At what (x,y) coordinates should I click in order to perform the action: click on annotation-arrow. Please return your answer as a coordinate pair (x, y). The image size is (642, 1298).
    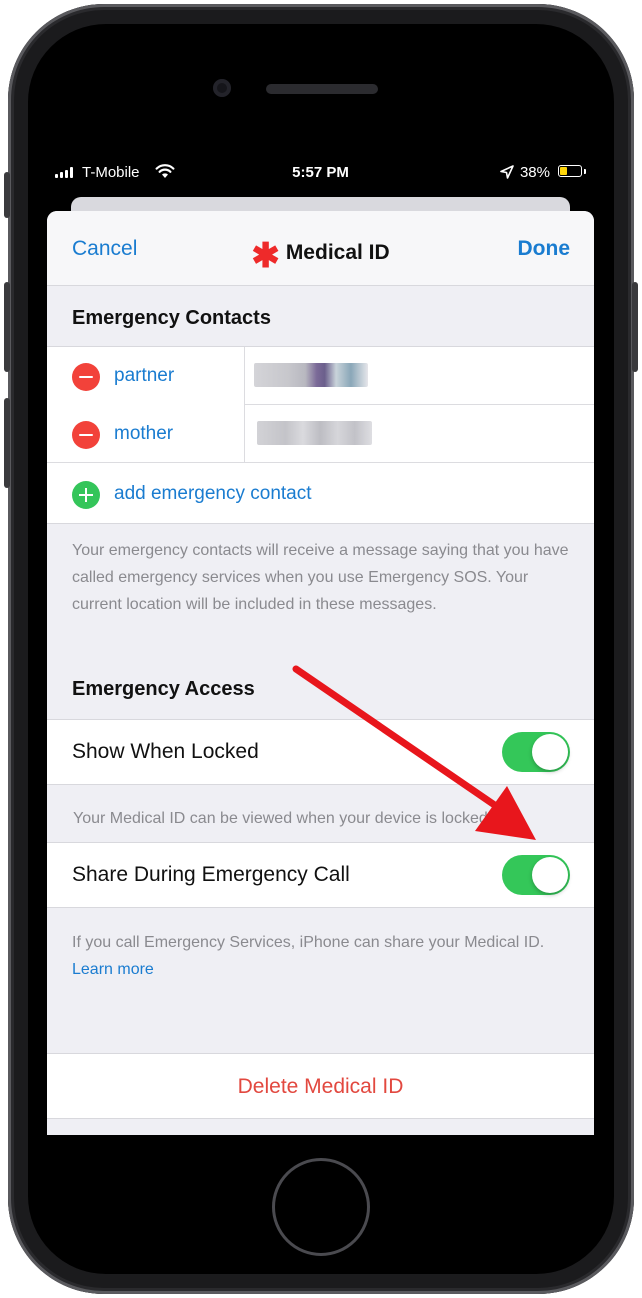
    Looking at the image, I should click on (414, 752).